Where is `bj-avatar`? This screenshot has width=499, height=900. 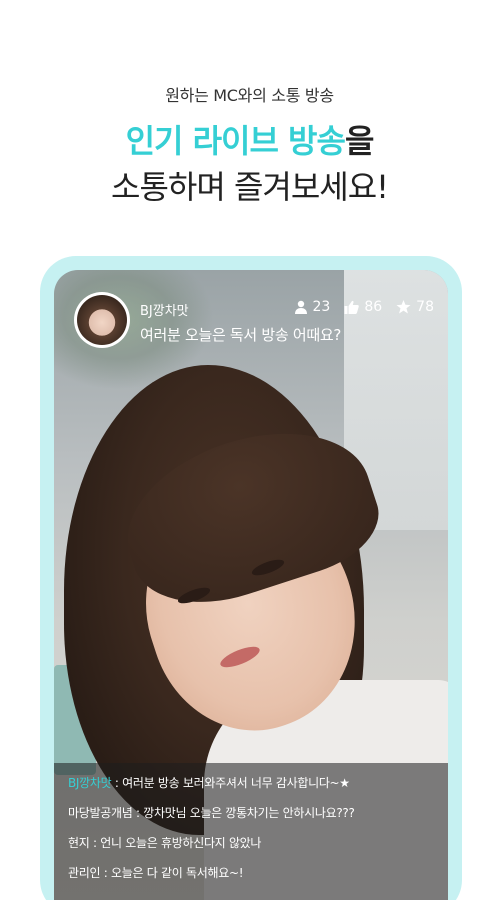
bj-avatar is located at coordinates (102, 320).